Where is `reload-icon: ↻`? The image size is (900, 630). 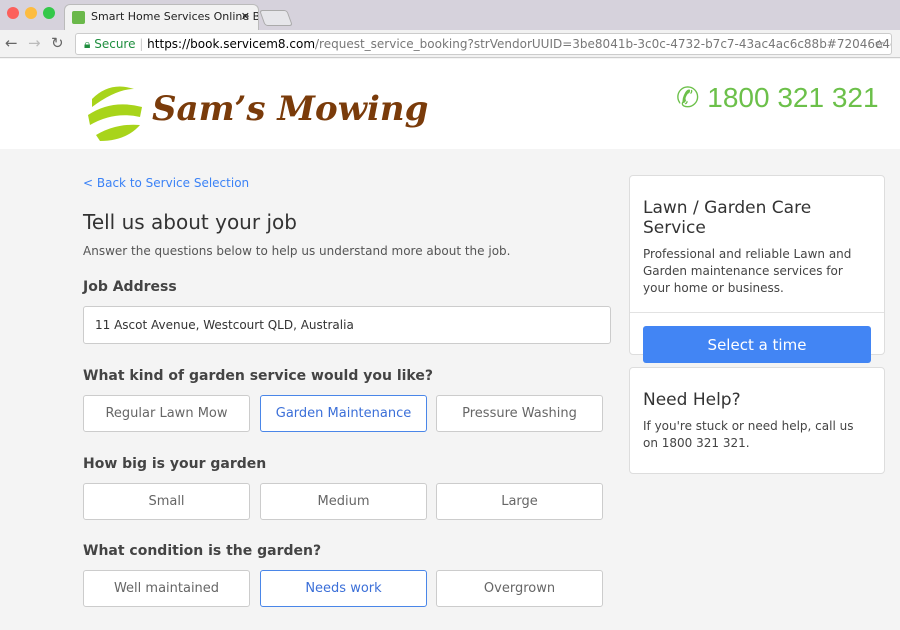
reload-icon: ↻ is located at coordinates (57, 43).